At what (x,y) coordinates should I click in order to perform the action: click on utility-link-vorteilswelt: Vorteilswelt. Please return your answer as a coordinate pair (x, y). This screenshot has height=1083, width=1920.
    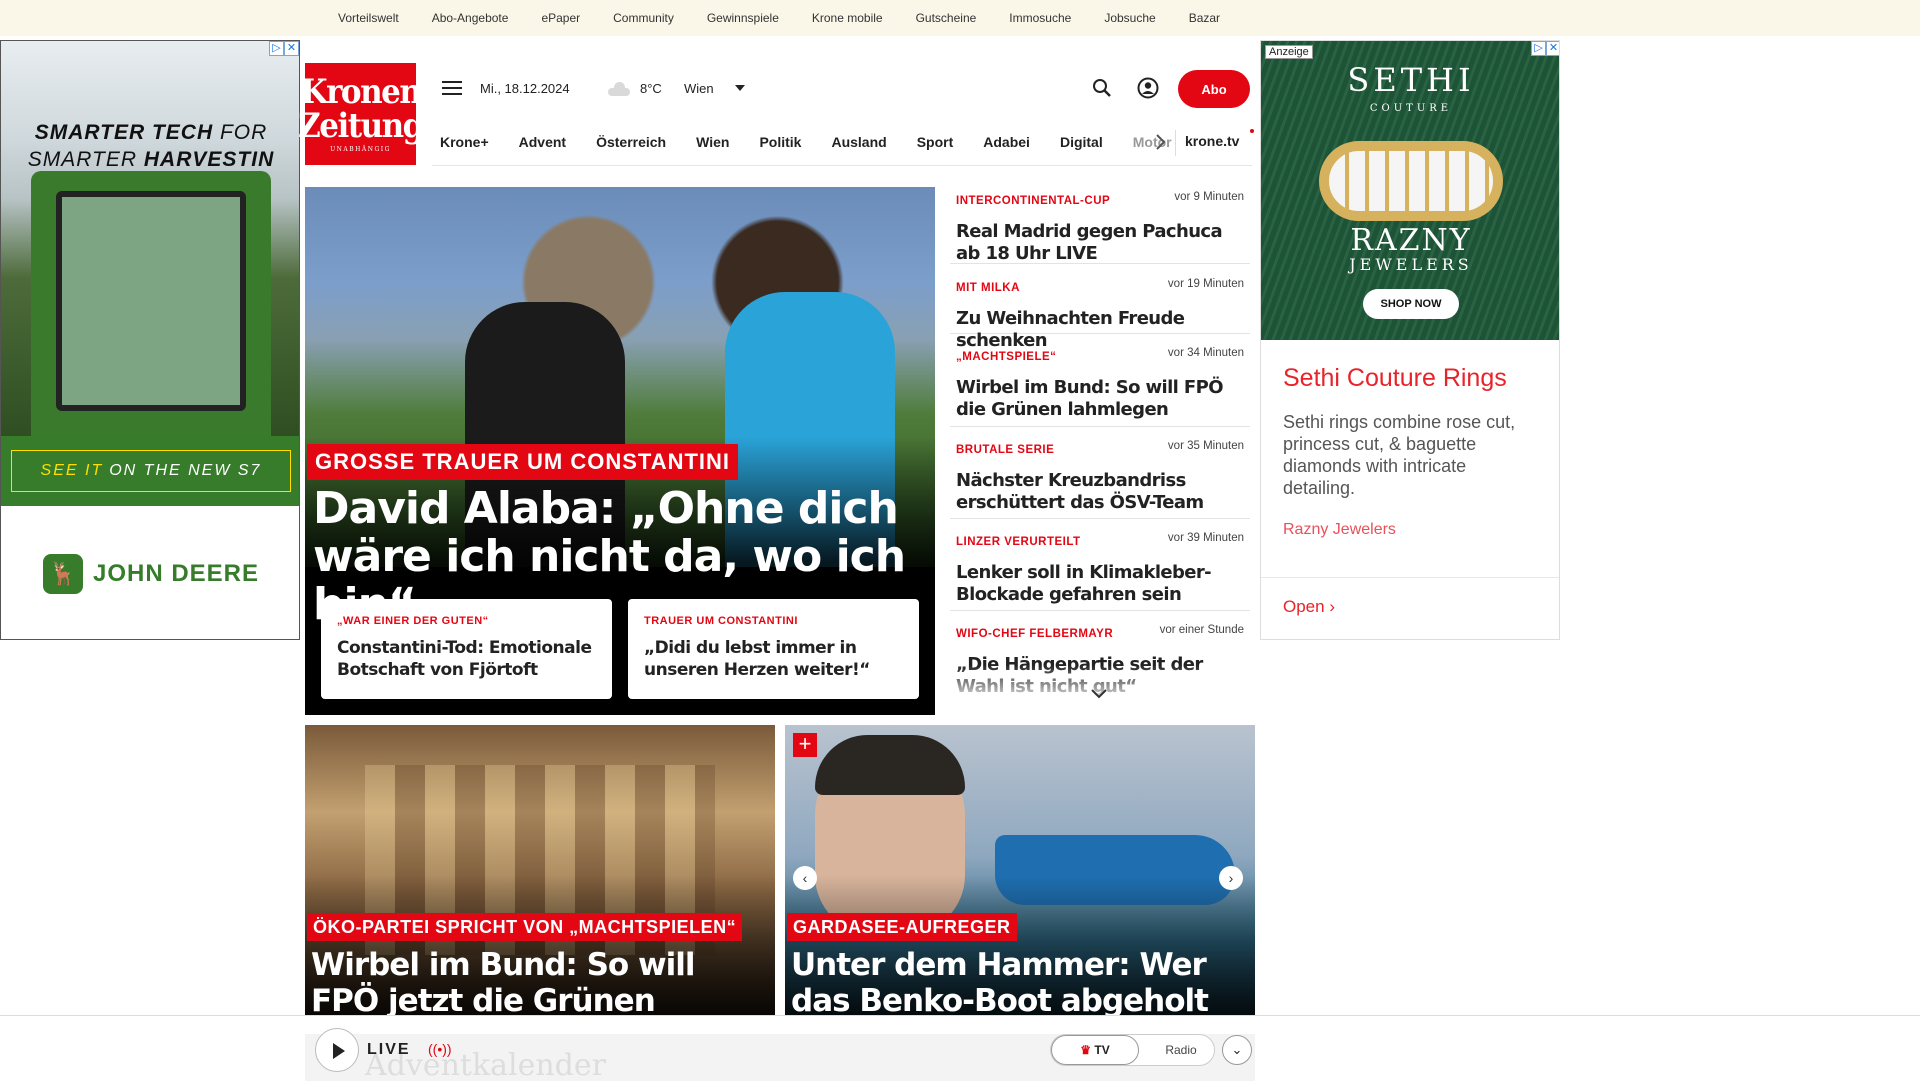
    Looking at the image, I should click on (368, 18).